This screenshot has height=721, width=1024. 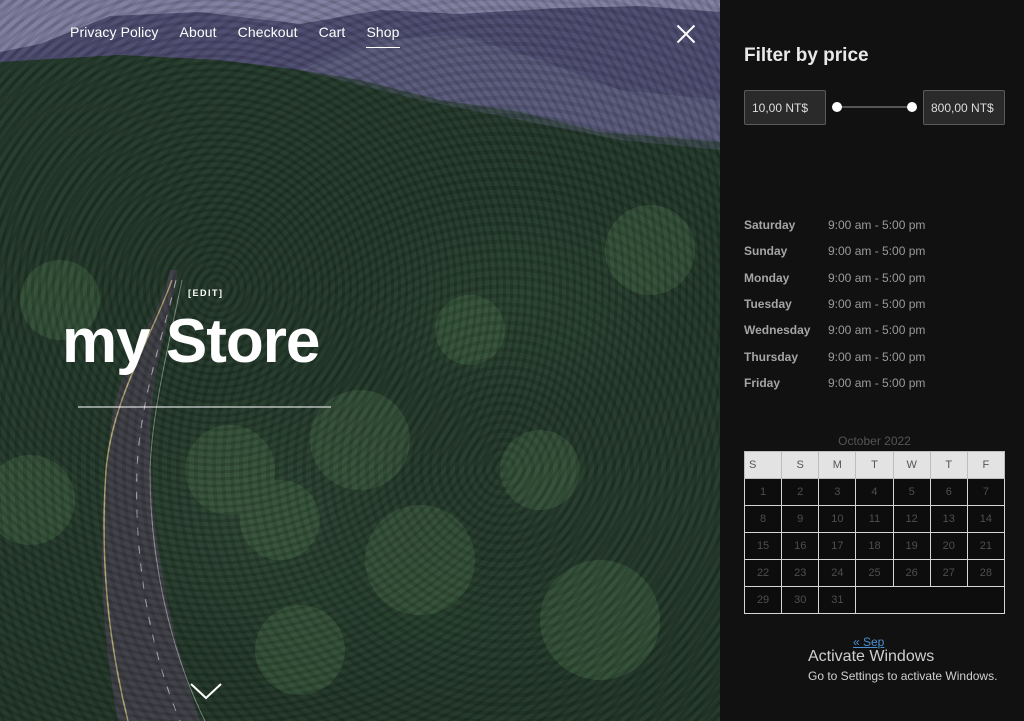 I want to click on calendar-day: 23, so click(x=800, y=573).